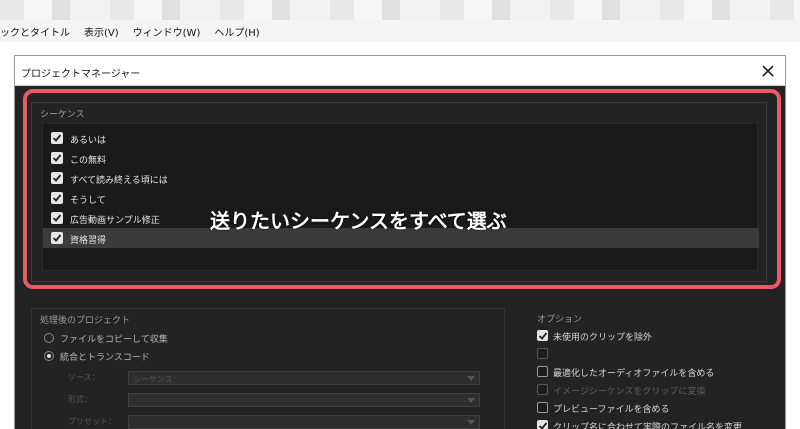  I want to click on processed-project-title: 処理後のプロジェクト, so click(85, 321).